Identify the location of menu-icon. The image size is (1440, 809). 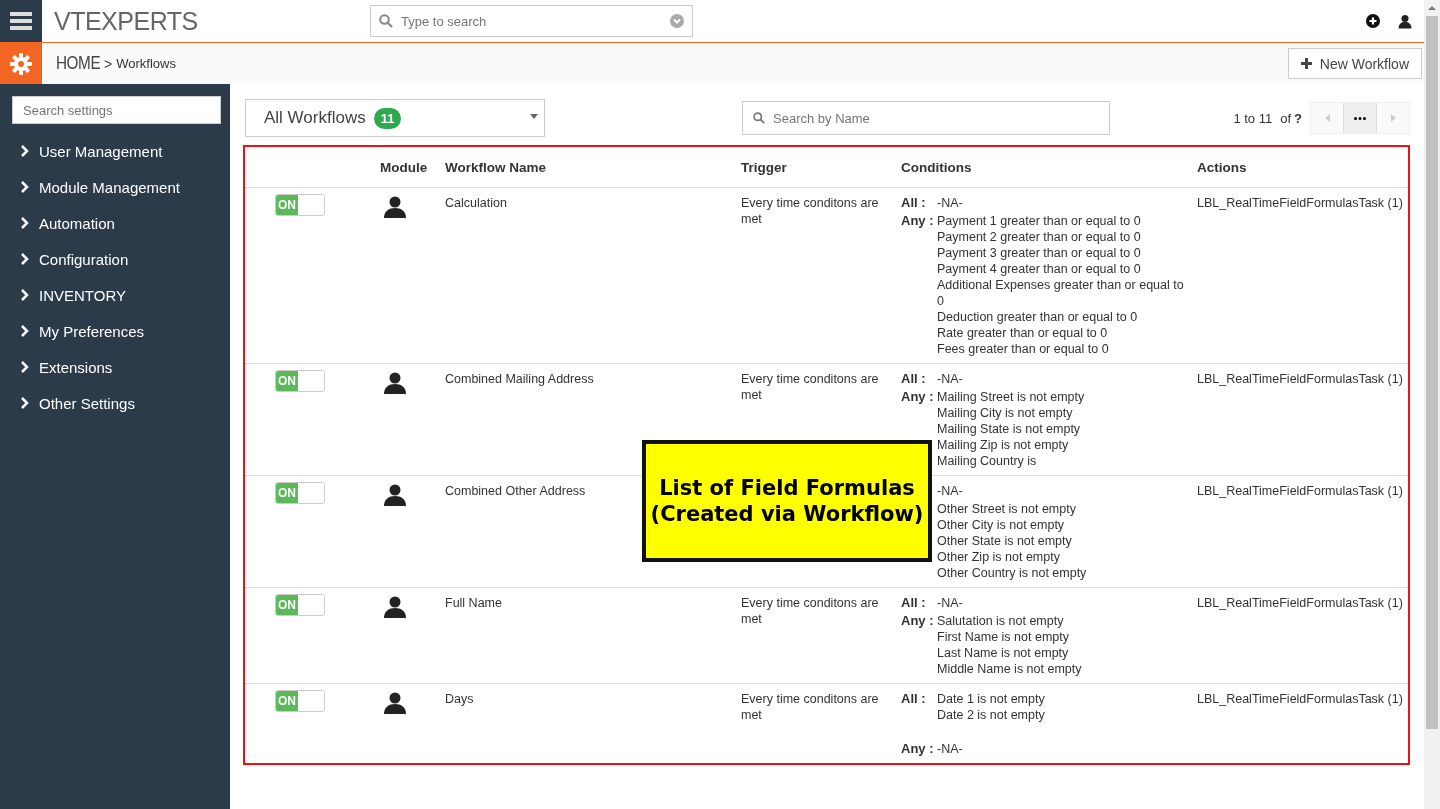
(21, 21).